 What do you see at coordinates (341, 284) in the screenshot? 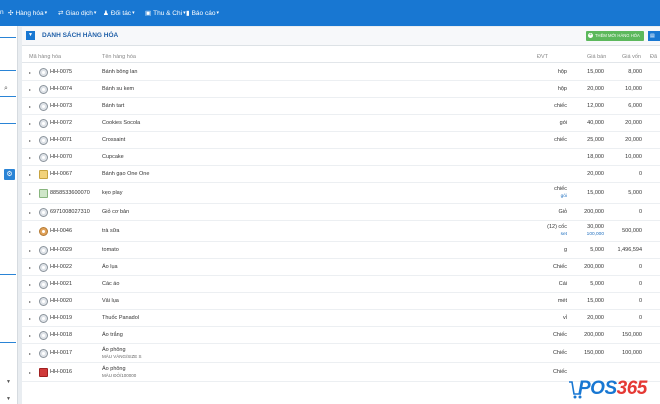
I see `table-row: ▸ HH-0021 Các áo Cái 5,000 0` at bounding box center [341, 284].